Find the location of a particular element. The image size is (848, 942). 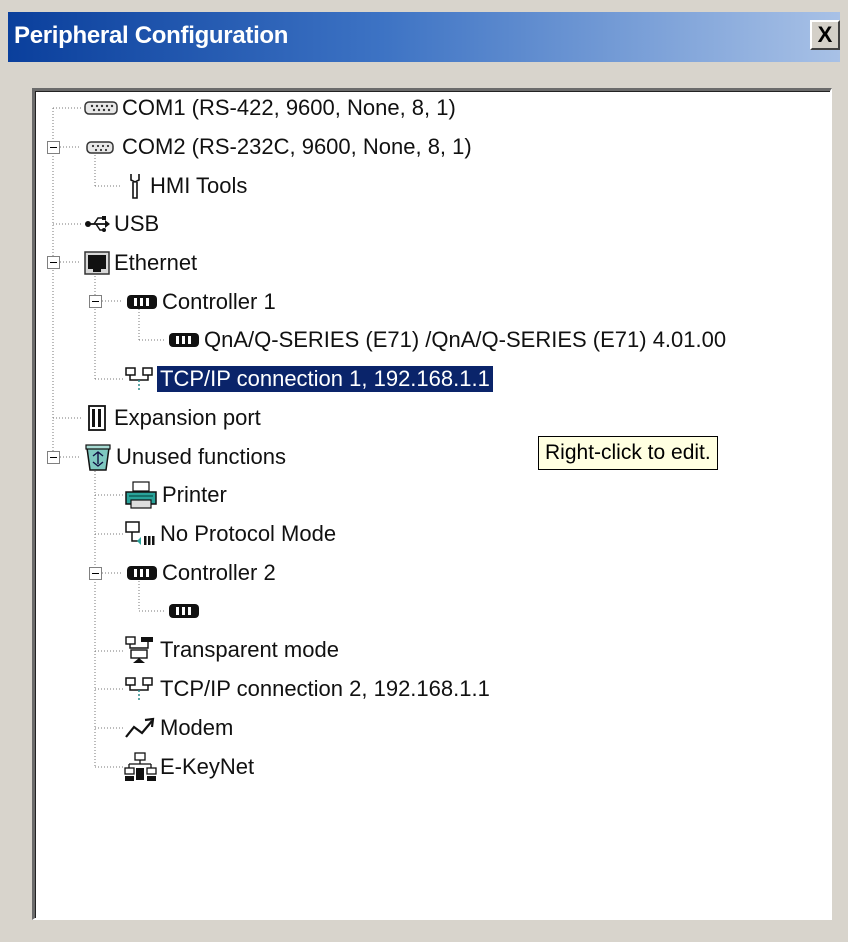

tree-item-label: COM2 (RS-232C, 9600, None, 8, 1) is located at coordinates (297, 146).